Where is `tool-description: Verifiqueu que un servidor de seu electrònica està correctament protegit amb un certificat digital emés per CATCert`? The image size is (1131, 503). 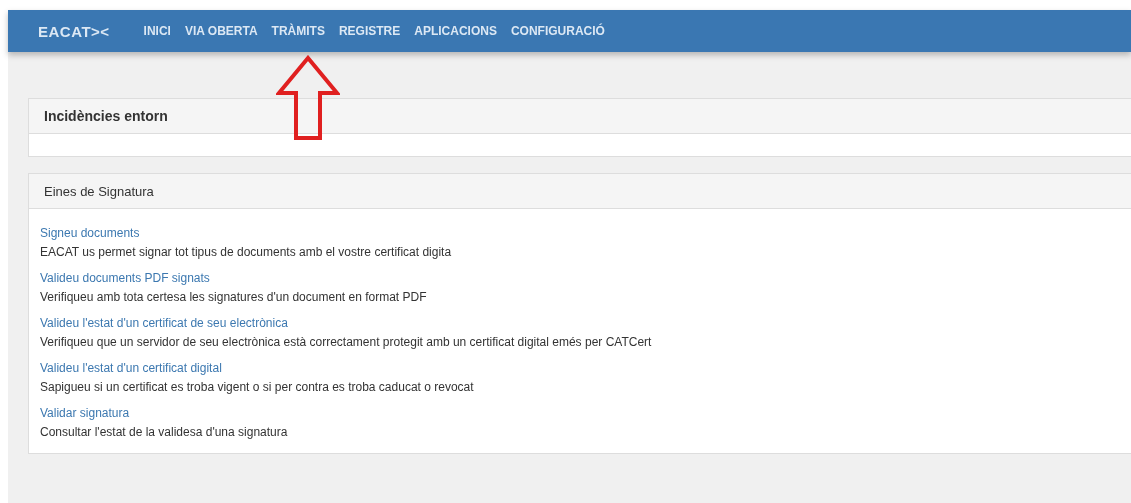
tool-description: Verifiqueu que un servidor de seu electrònica està correctament protegit amb un certificat digital emés per CATCert is located at coordinates (346, 342).